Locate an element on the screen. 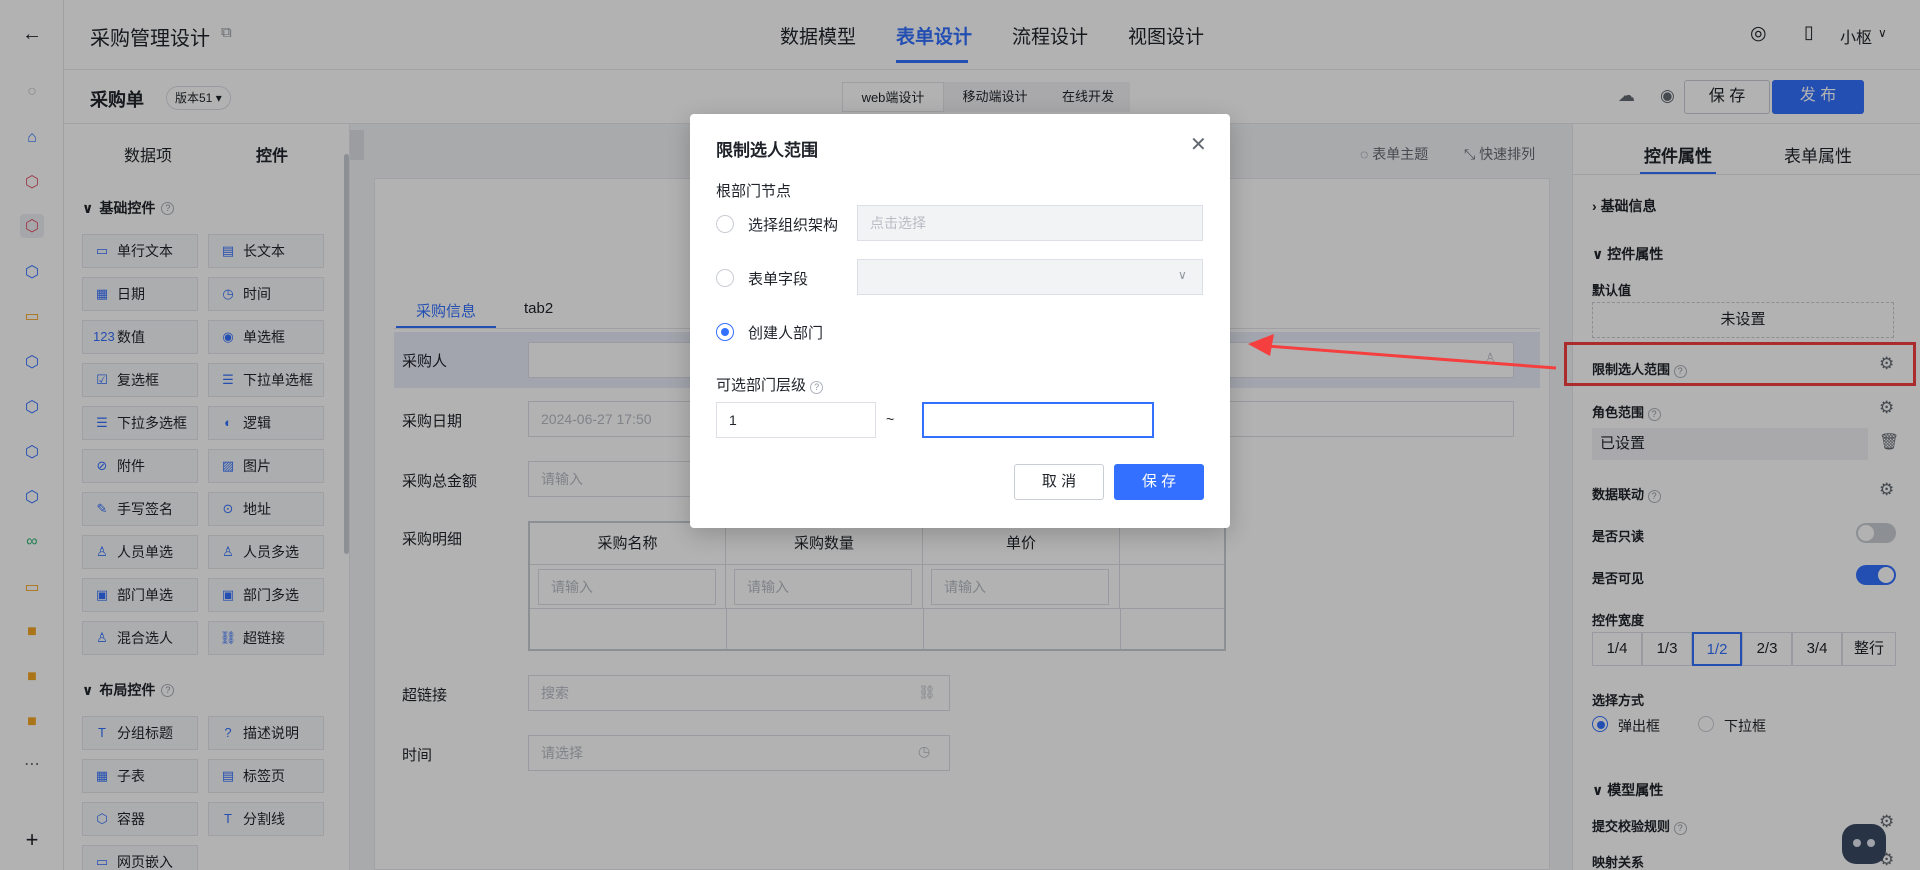 The height and width of the screenshot is (870, 1920). annotation-arrow is located at coordinates (1402, 352).